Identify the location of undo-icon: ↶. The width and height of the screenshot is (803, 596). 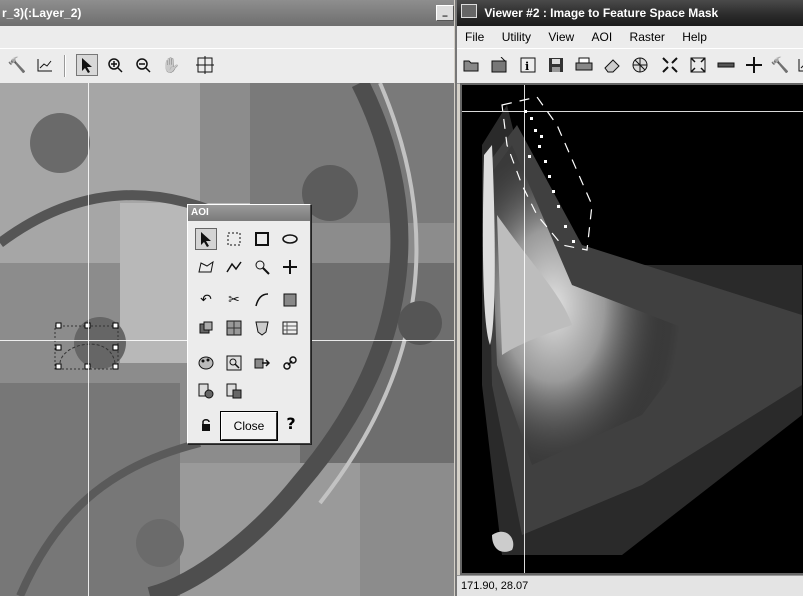
(206, 300).